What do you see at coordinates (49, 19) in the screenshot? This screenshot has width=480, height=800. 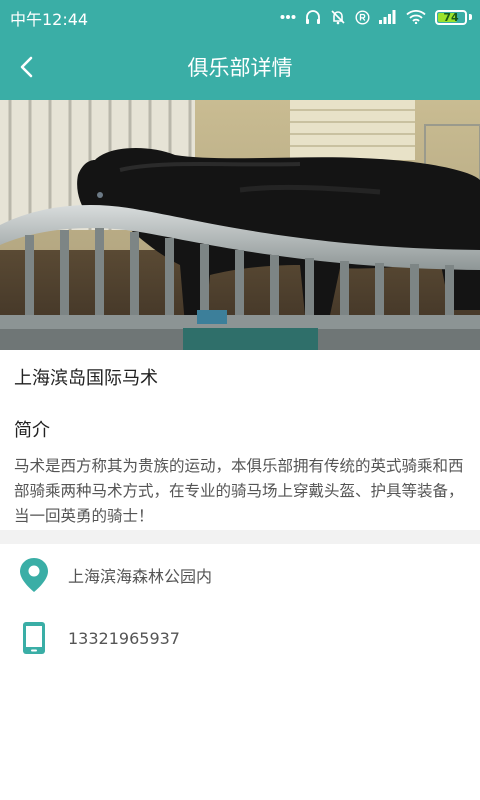 I see `status-time: 中午12:44` at bounding box center [49, 19].